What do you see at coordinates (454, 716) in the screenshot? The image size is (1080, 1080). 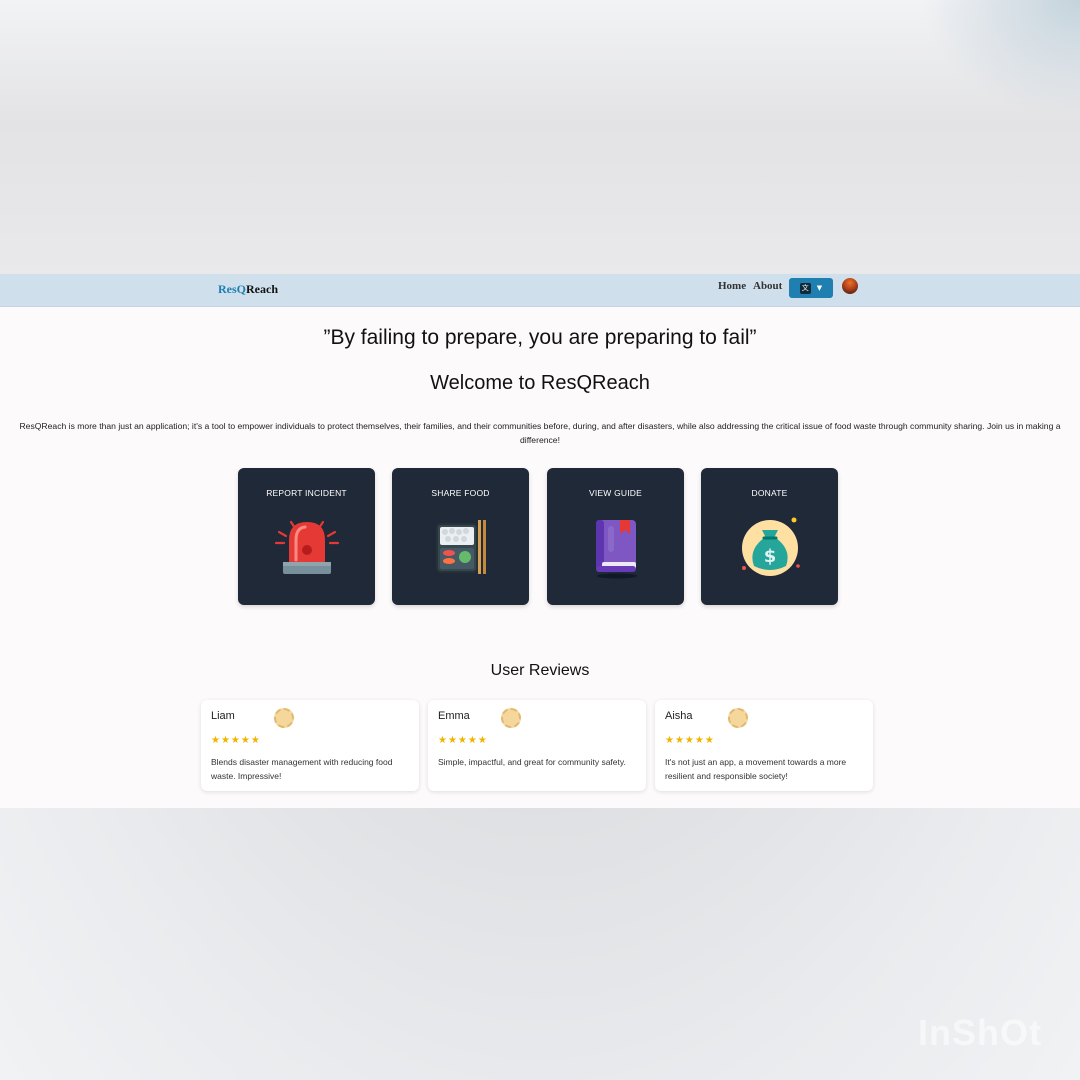 I see `reviewer-name: Emma` at bounding box center [454, 716].